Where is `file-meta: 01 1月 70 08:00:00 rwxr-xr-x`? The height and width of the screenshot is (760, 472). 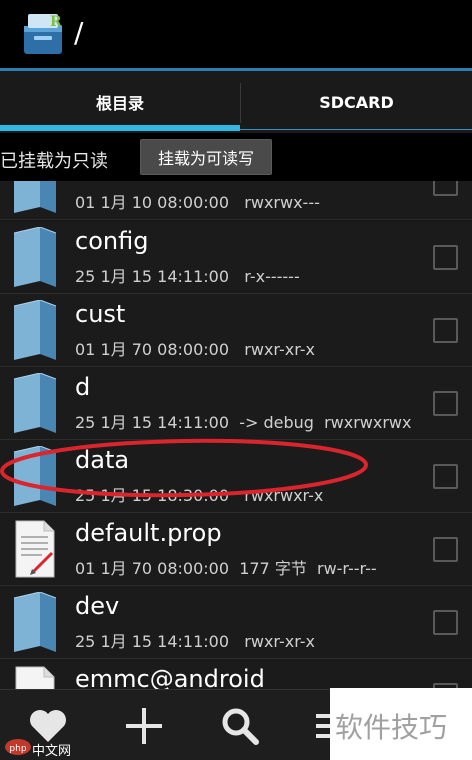 file-meta: 01 1月 70 08:00:00 rwxr-xr-x is located at coordinates (195, 349).